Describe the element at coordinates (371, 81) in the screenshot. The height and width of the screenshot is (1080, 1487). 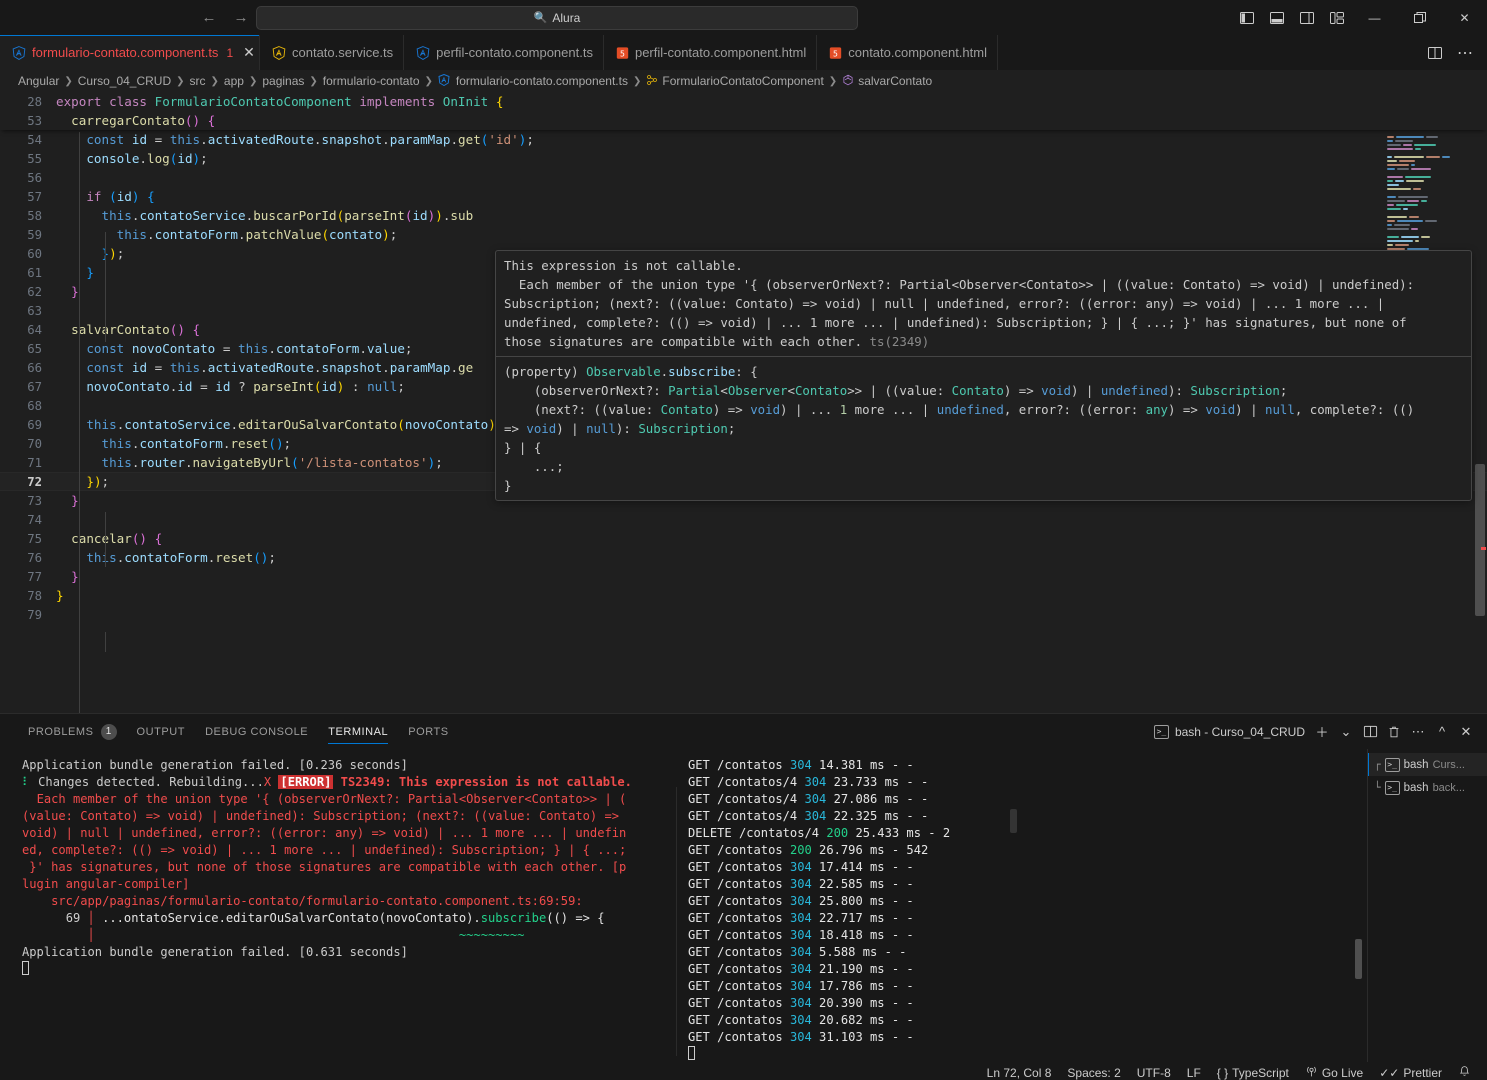
I see `breadcrumb-item-formulario-contato: formulario-contato` at that location.